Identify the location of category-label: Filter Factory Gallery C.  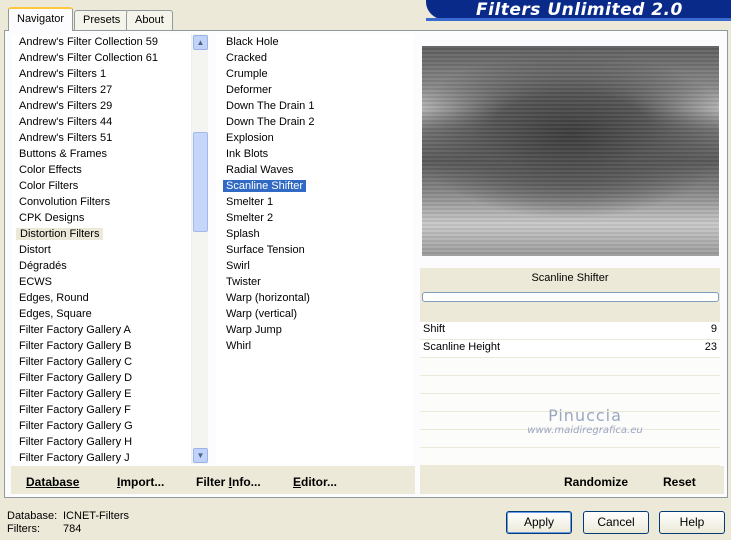
(76, 362).